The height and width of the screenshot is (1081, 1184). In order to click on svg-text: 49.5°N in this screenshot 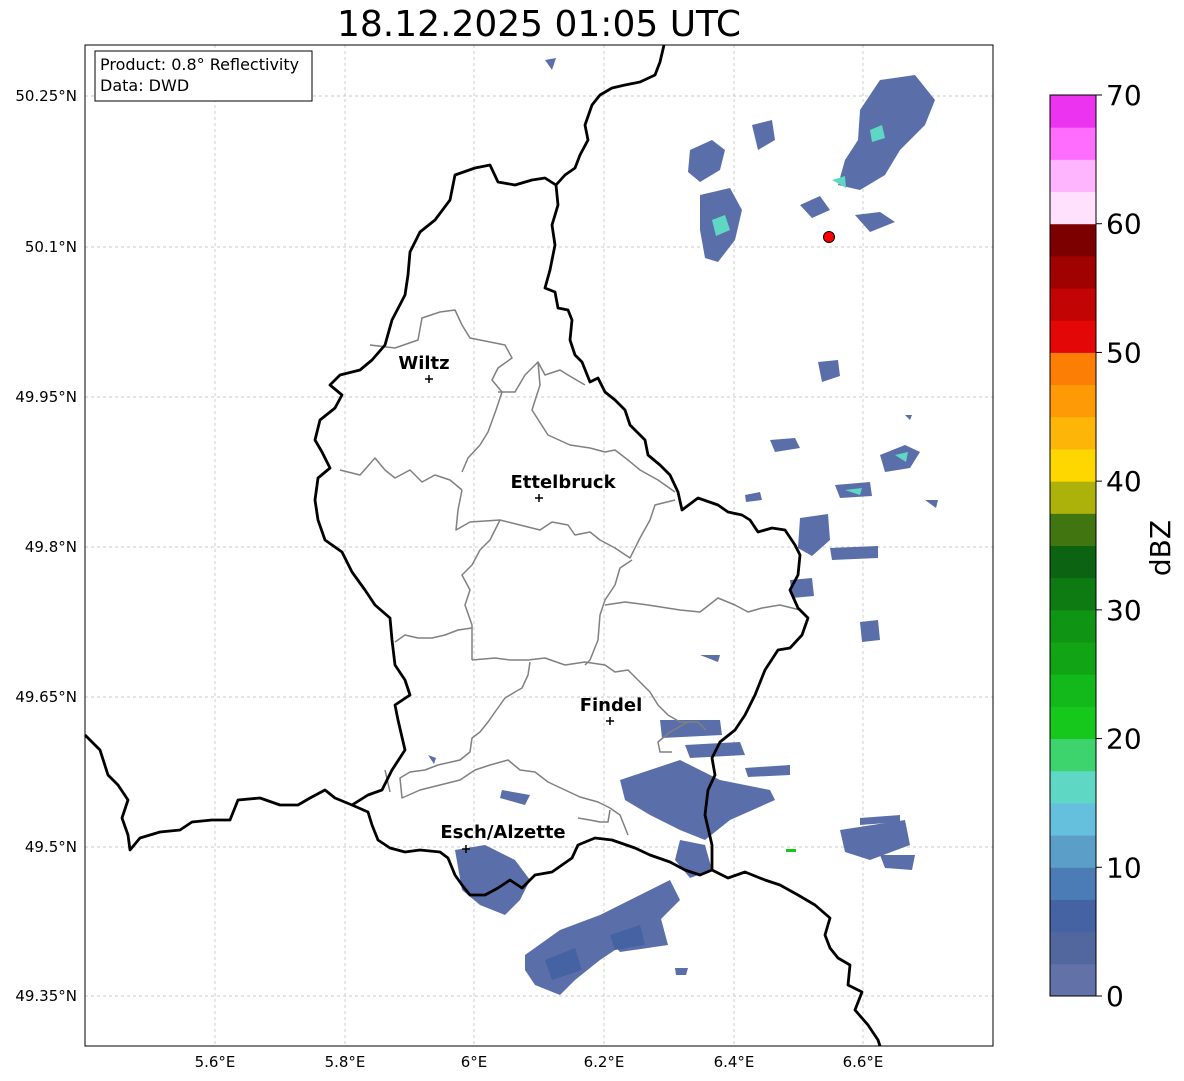, I will do `click(51, 847)`.